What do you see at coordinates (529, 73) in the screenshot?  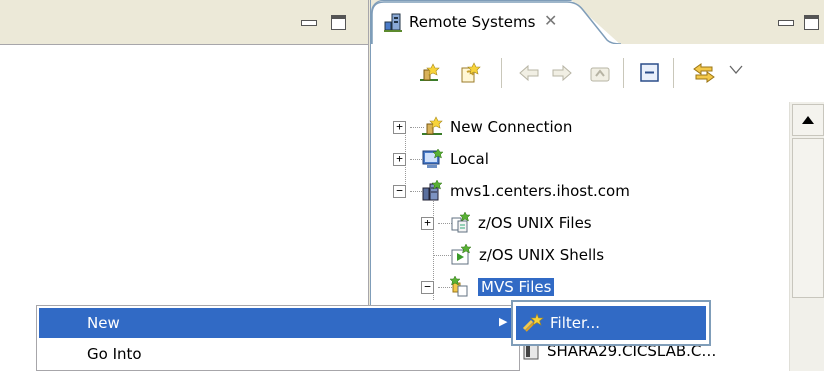 I see `back-icon` at bounding box center [529, 73].